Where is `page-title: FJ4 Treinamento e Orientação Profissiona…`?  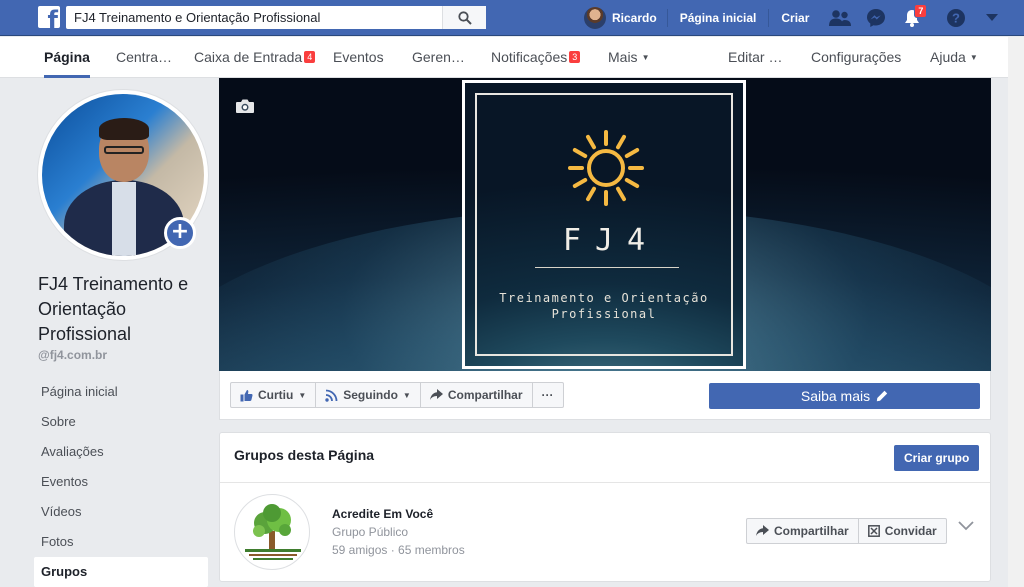
page-title: FJ4 Treinamento e Orientação Profissiona… is located at coordinates (113, 309).